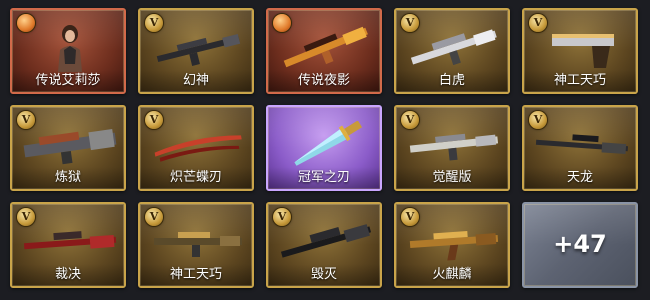 The height and width of the screenshot is (300, 650). Describe the element at coordinates (452, 81) in the screenshot. I see `item-name: 白虎` at that location.